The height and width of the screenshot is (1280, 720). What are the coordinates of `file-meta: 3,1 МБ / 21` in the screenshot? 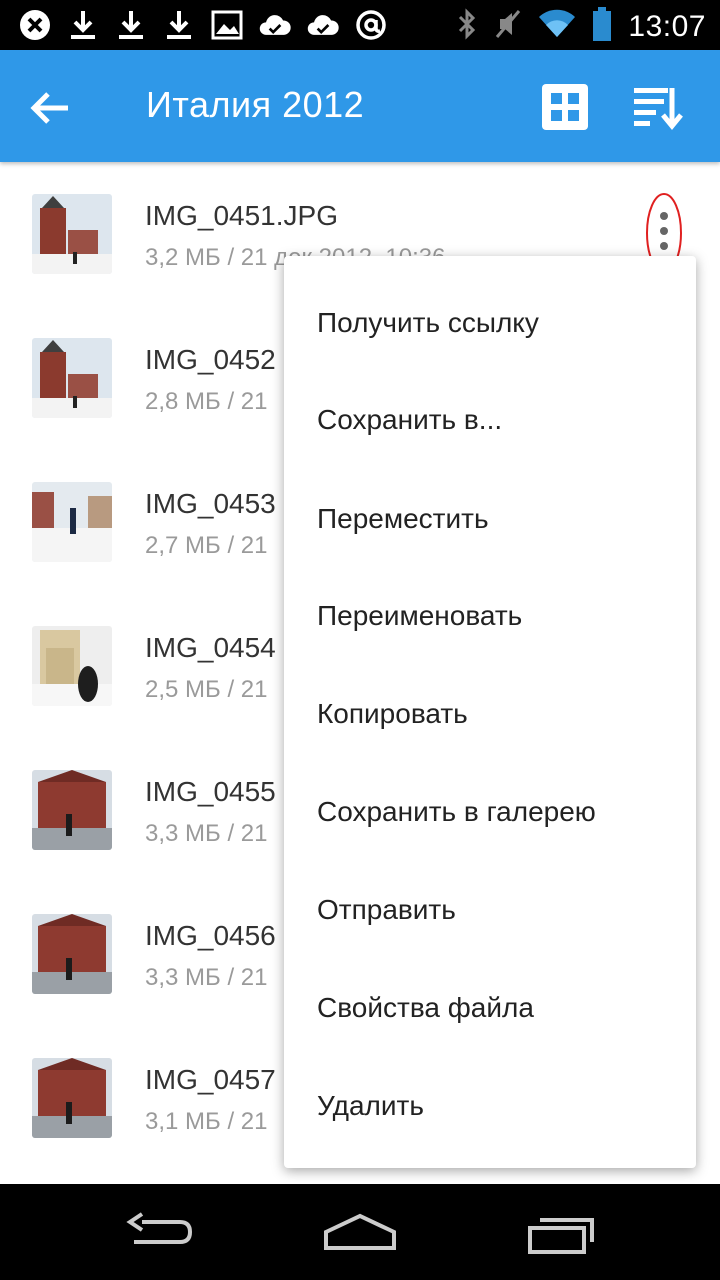 It's located at (206, 1121).